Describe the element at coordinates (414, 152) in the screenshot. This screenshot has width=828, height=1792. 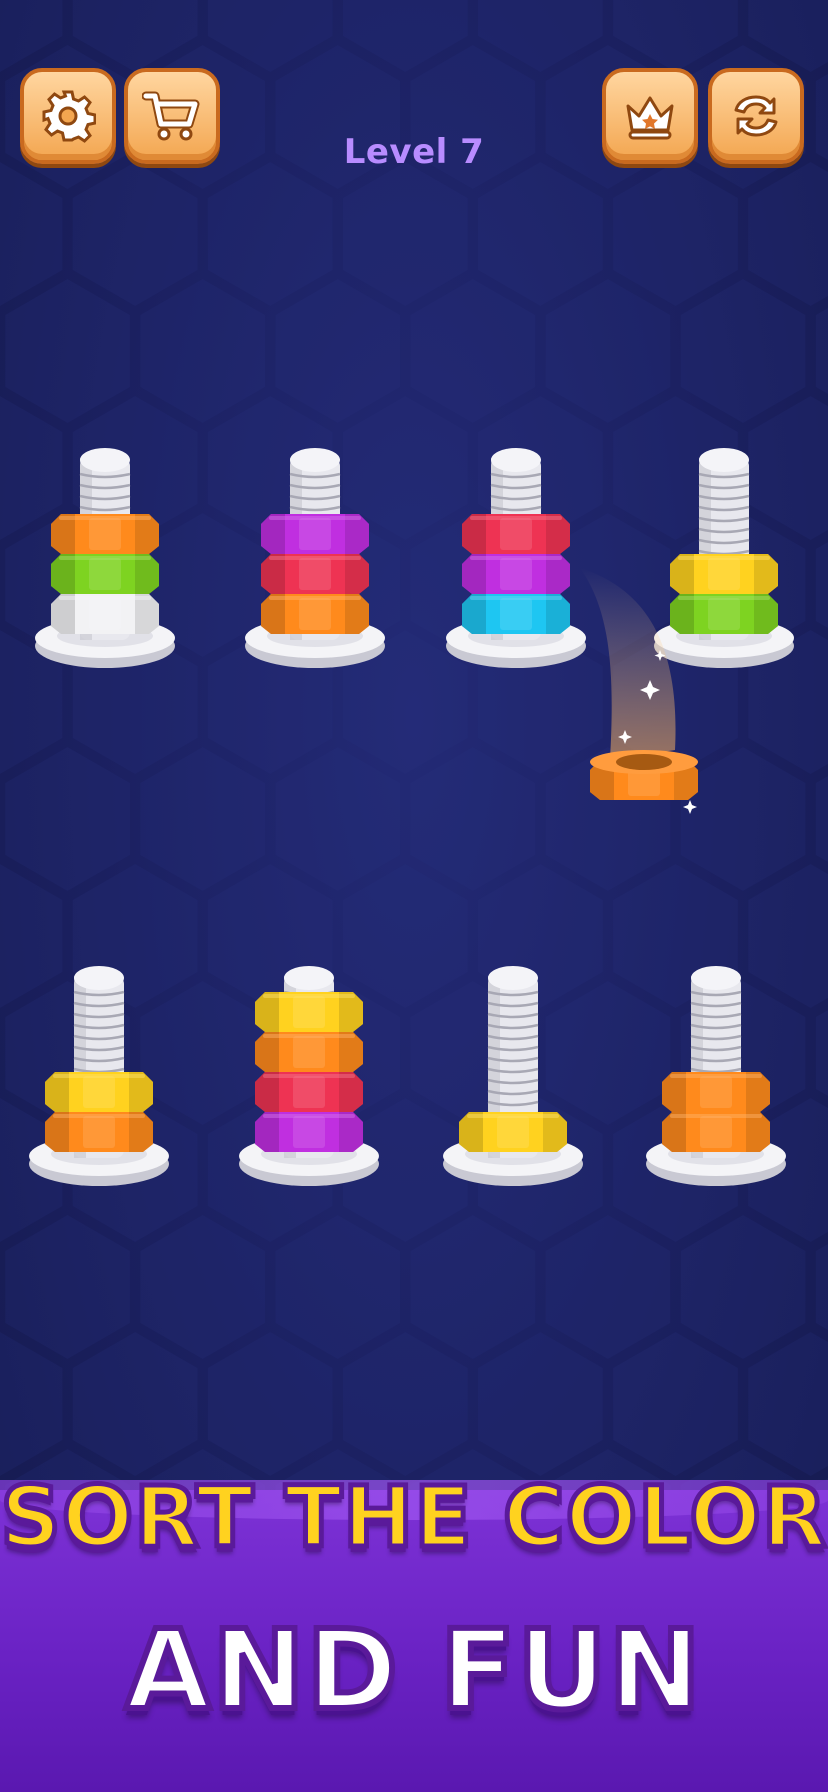
I see `level-label: Level 7` at that location.